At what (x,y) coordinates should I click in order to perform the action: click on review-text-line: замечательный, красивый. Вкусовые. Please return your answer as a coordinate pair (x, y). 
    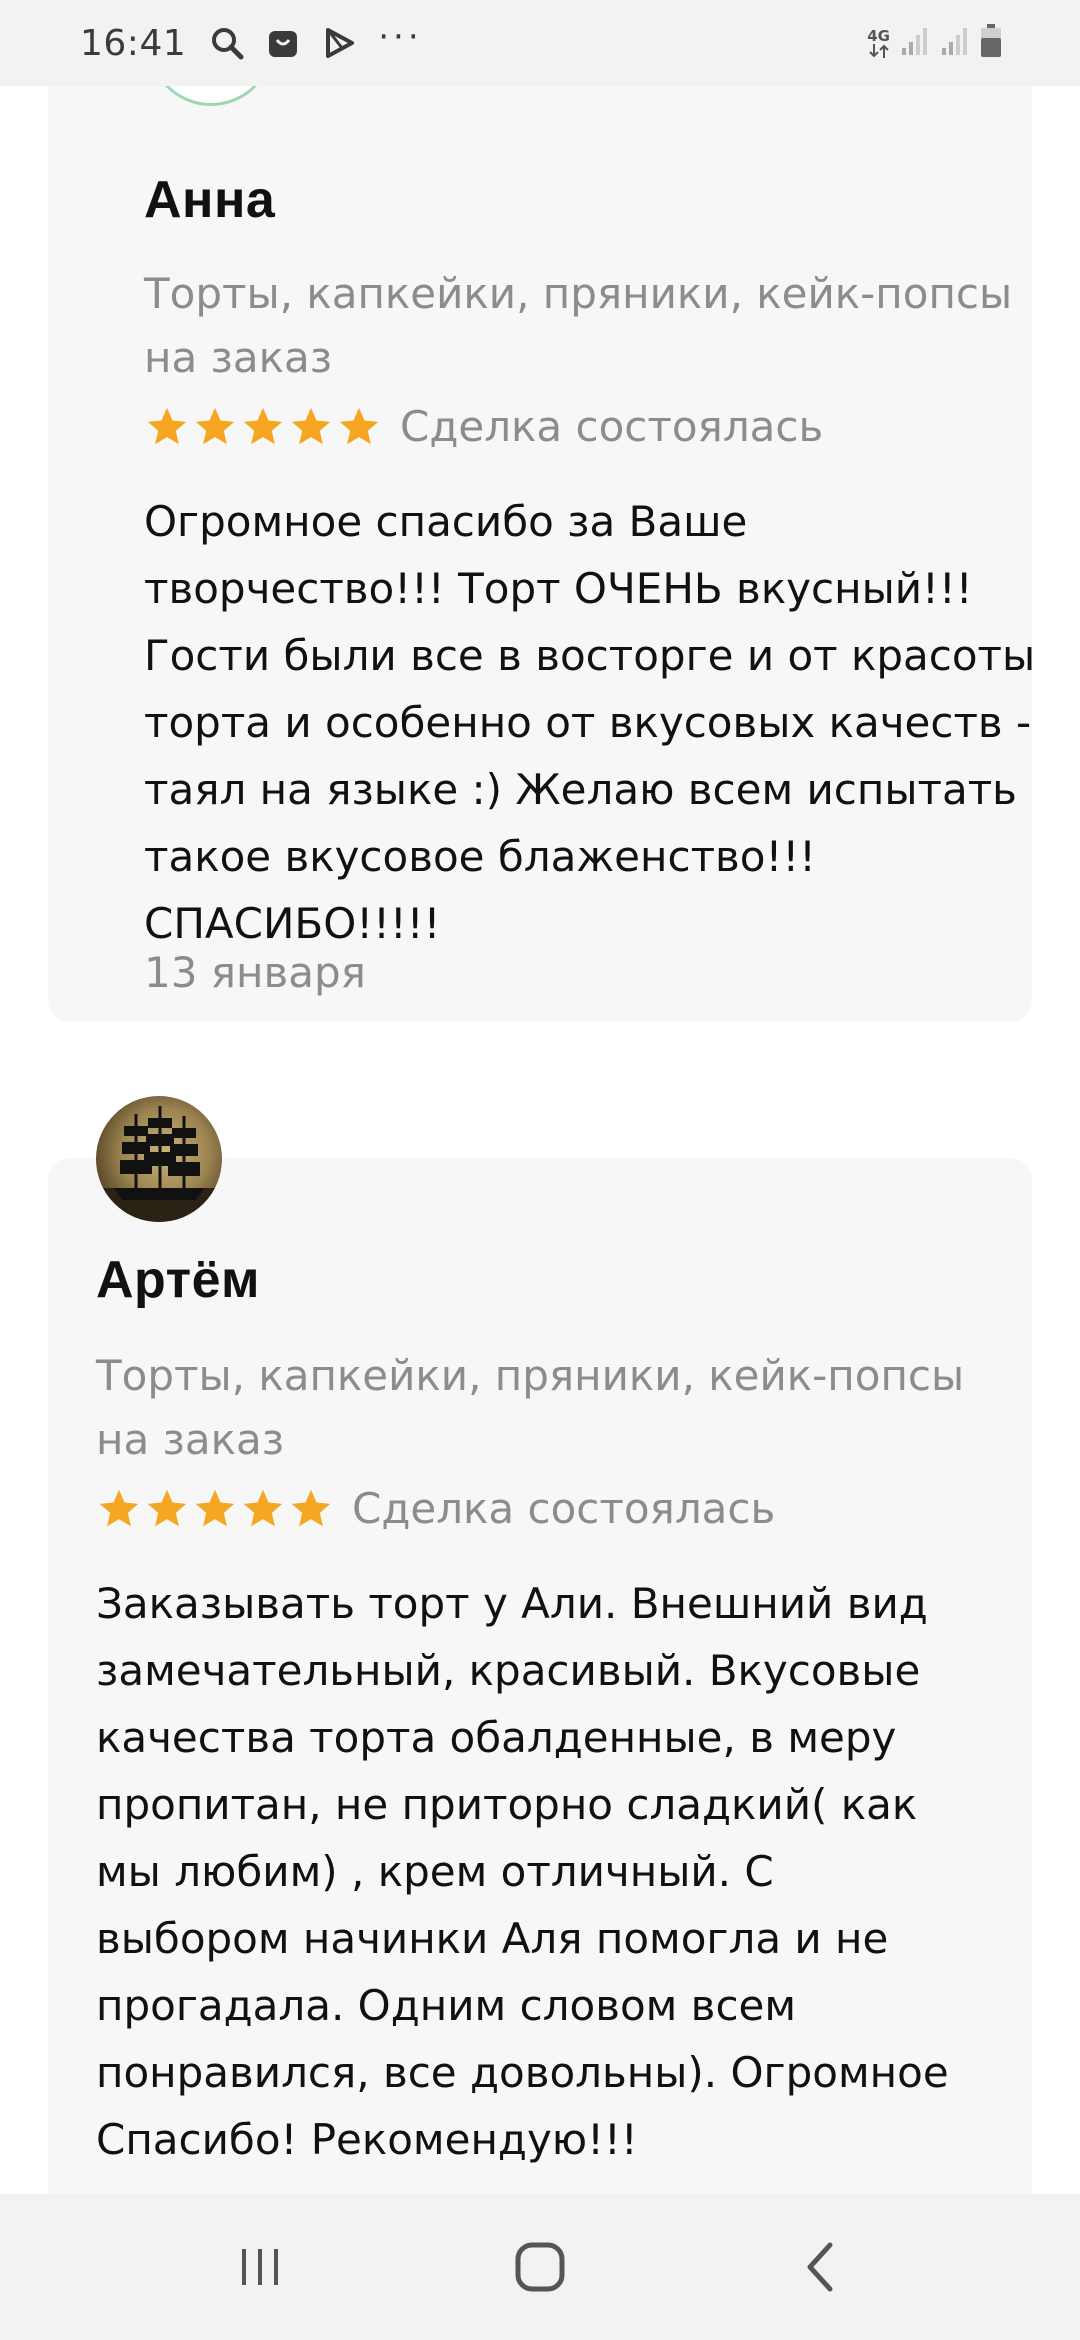
    Looking at the image, I should click on (508, 1670).